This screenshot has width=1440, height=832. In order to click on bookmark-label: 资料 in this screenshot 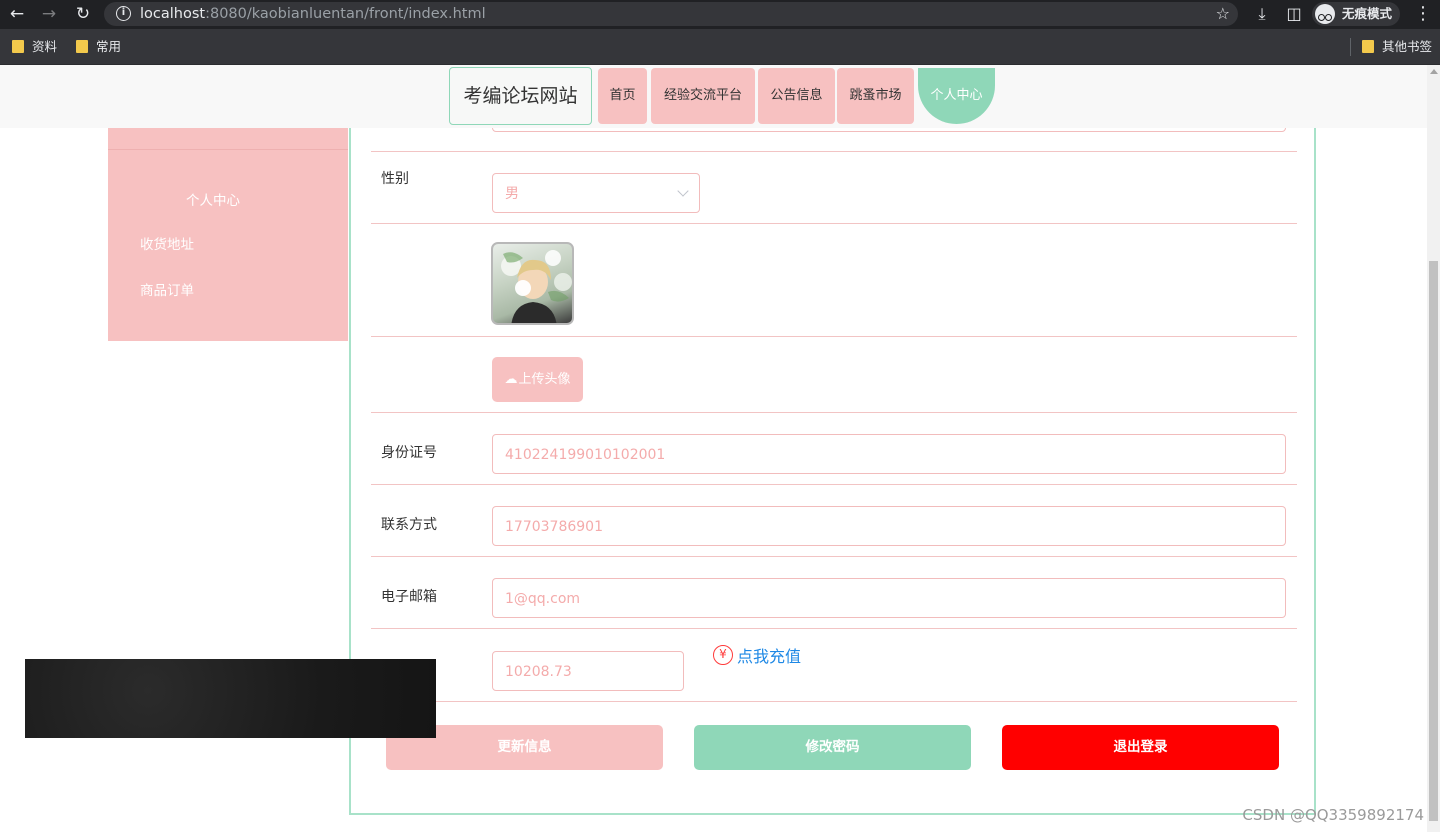, I will do `click(45, 46)`.